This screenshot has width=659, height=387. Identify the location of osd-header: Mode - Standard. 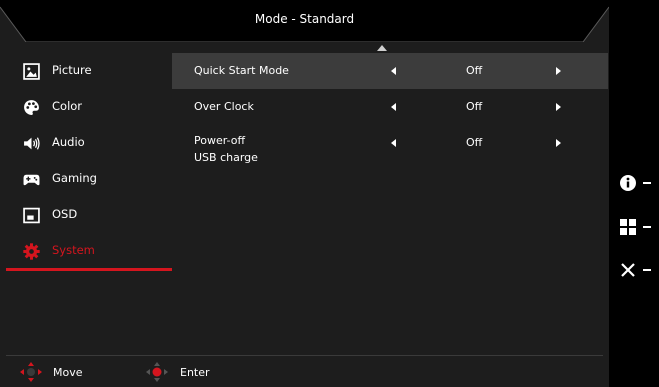
(304, 21).